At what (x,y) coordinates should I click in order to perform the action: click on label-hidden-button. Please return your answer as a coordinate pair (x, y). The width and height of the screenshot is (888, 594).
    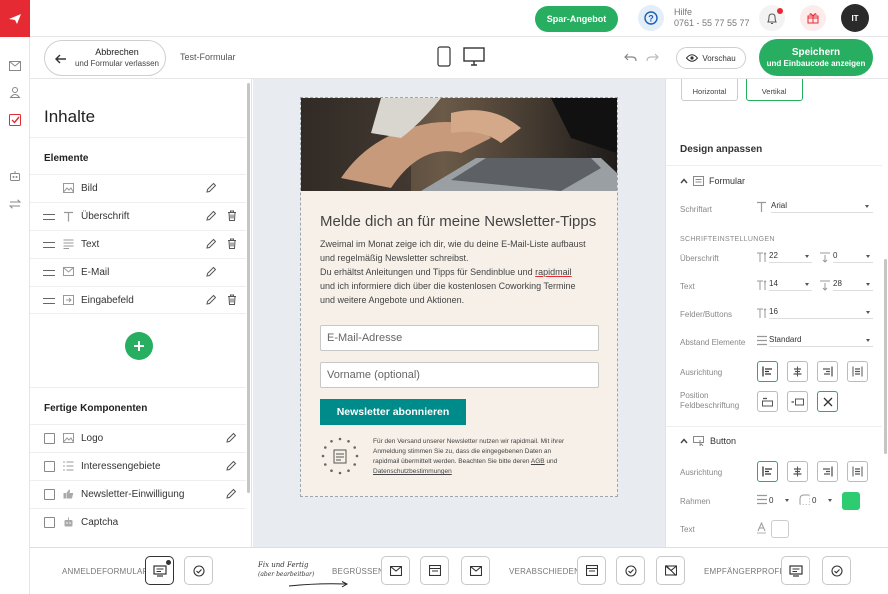
    Looking at the image, I should click on (827, 401).